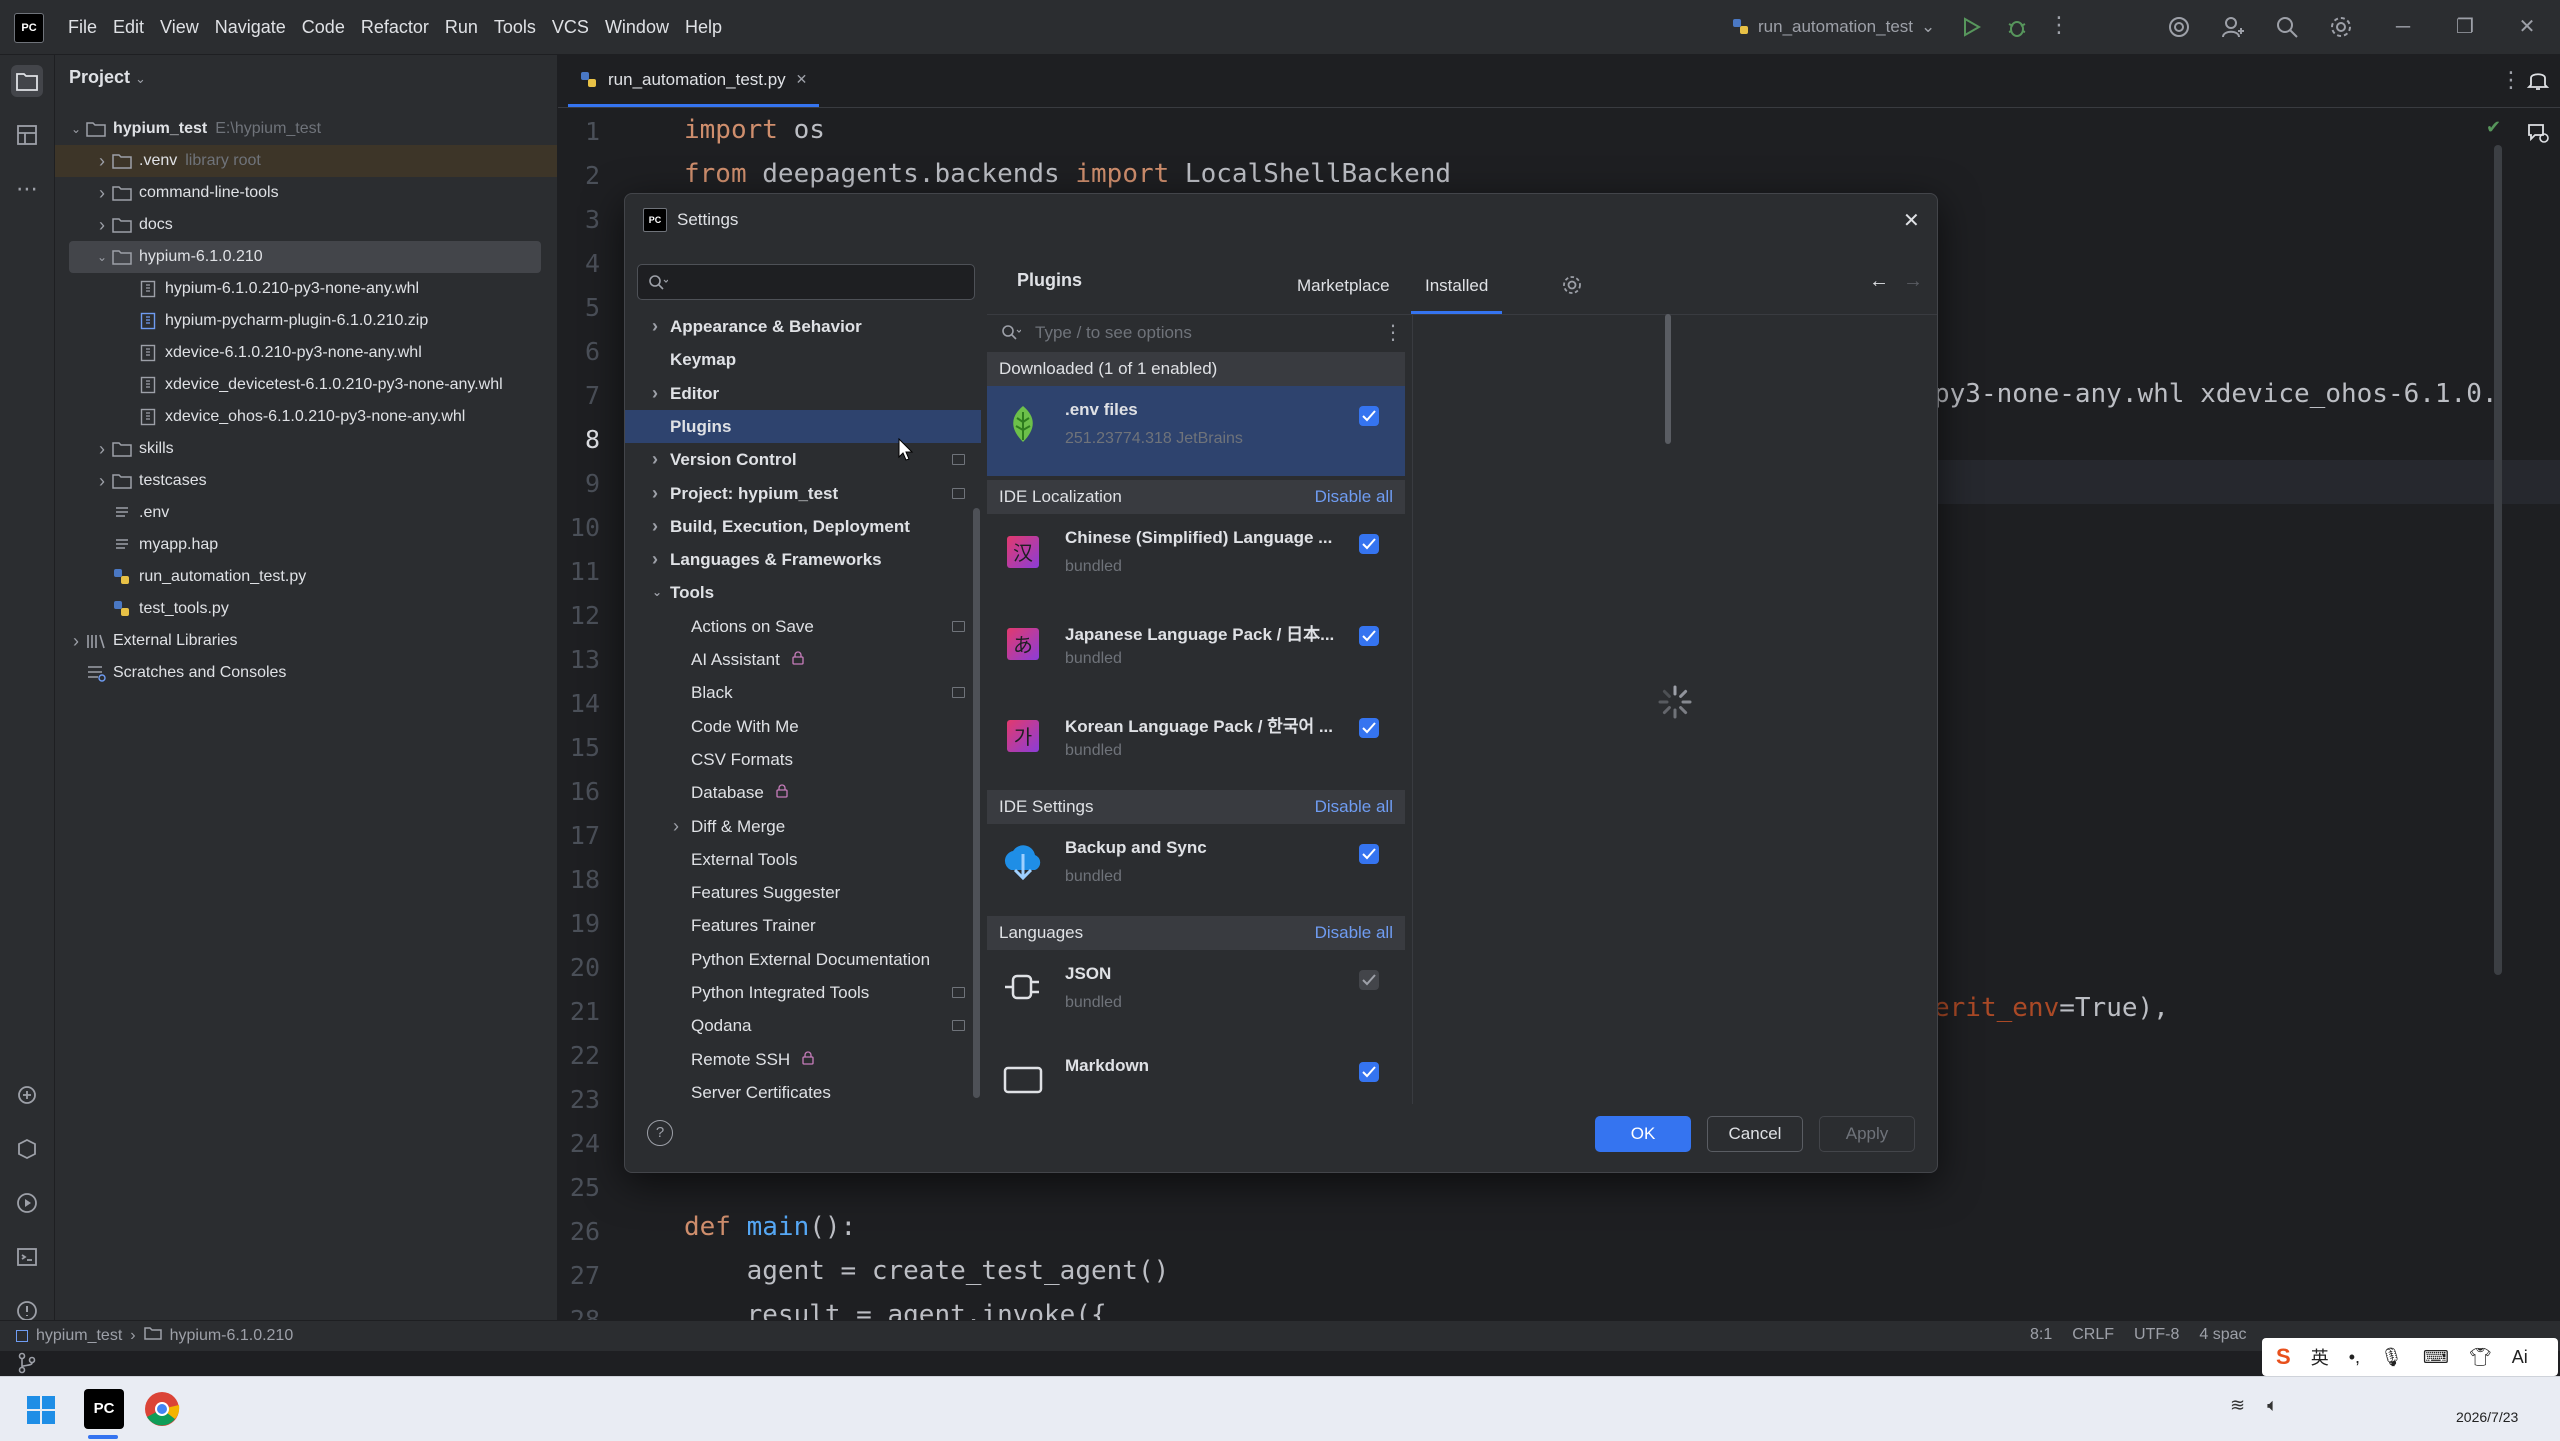 The width and height of the screenshot is (2560, 1441). What do you see at coordinates (579, 219) in the screenshot?
I see `line-number: 3` at bounding box center [579, 219].